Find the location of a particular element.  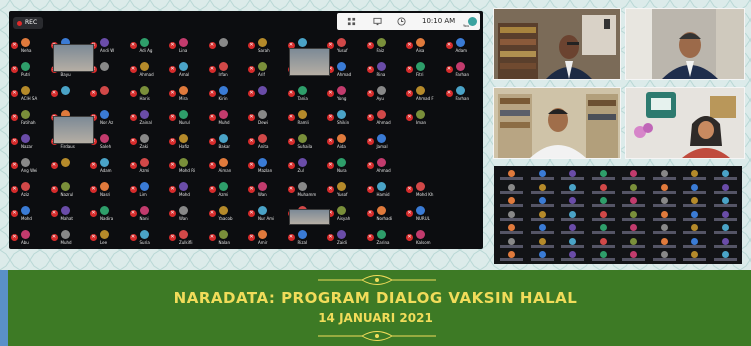

participant-tile: ✕ Nadira is located at coordinates (108, 216).